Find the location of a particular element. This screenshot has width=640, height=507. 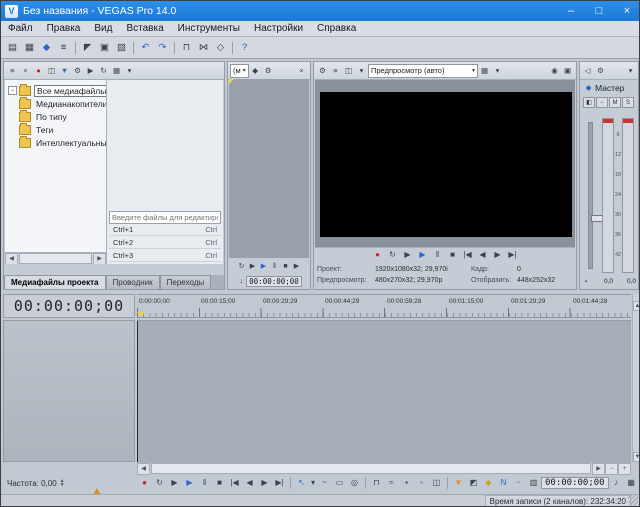

minimize-button: – is located at coordinates (571, 11).